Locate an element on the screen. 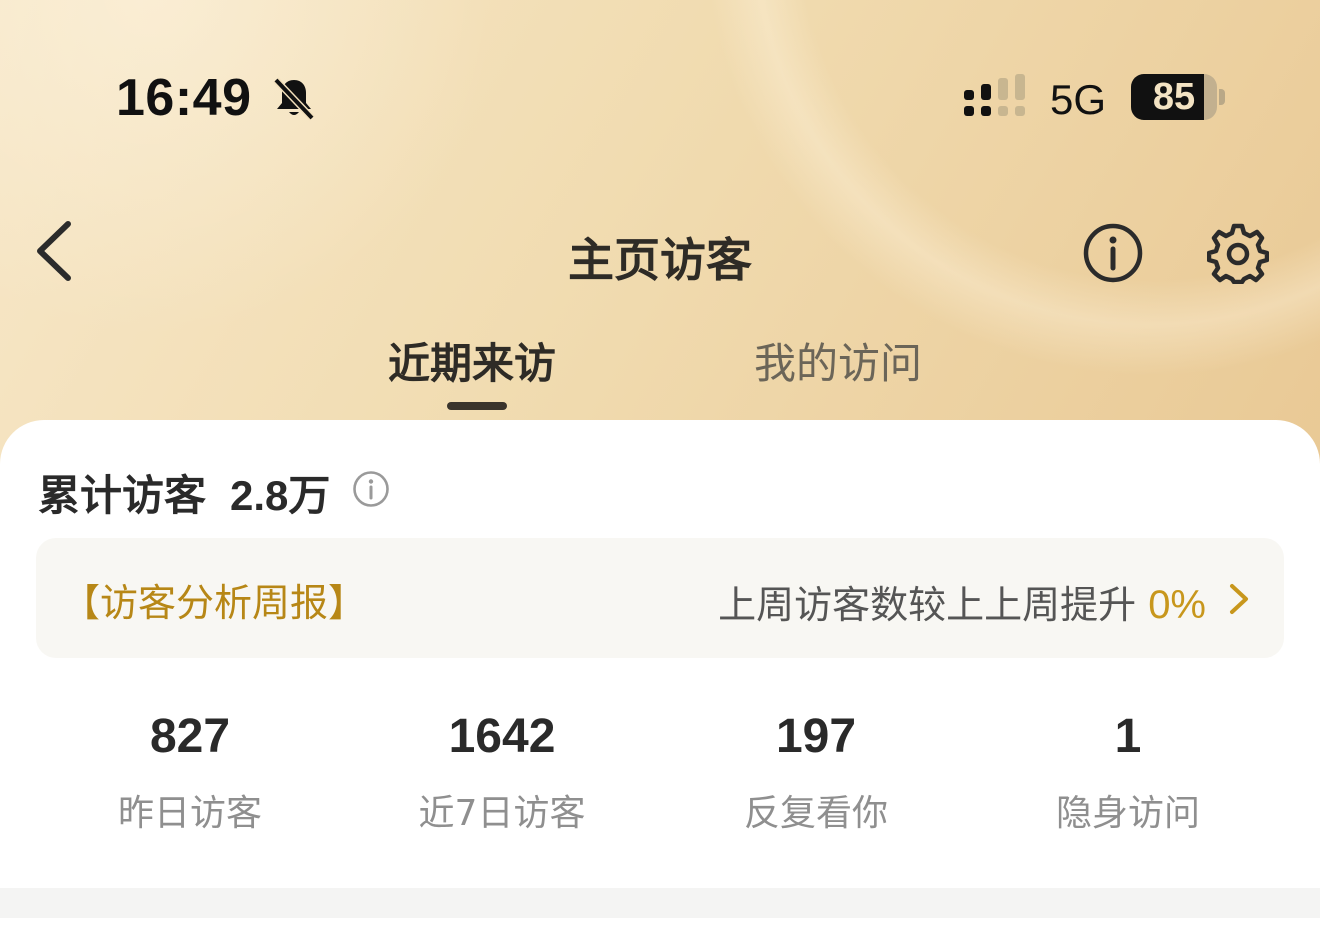 The image size is (1320, 940). stat-label: 近7日访客 is located at coordinates (502, 813).